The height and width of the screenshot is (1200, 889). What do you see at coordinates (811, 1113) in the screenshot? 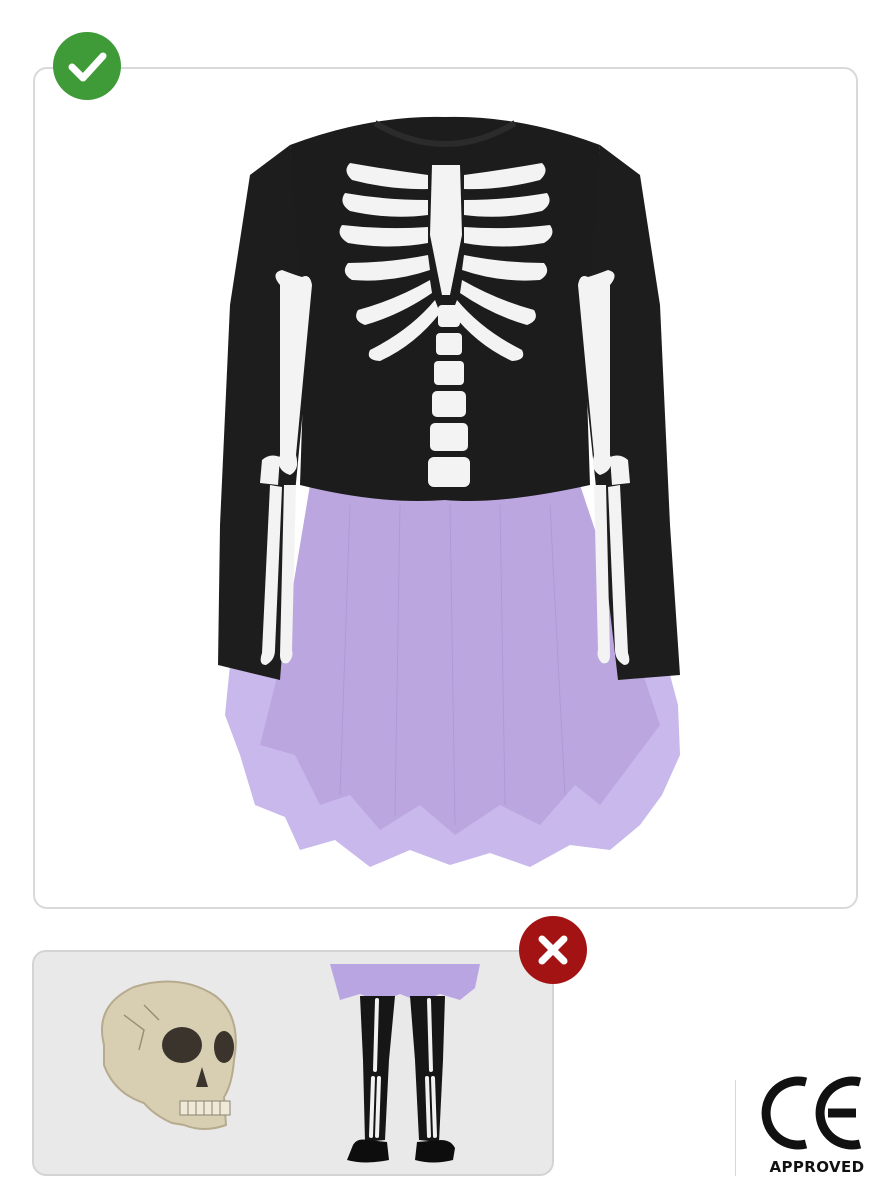
I see `ce-mark-icon` at bounding box center [811, 1113].